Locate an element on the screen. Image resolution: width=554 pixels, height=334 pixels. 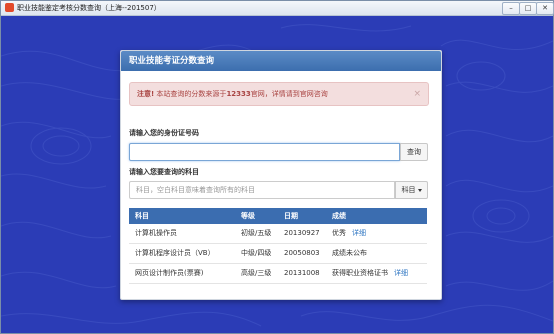
header-result: 成绩 is located at coordinates (339, 216).